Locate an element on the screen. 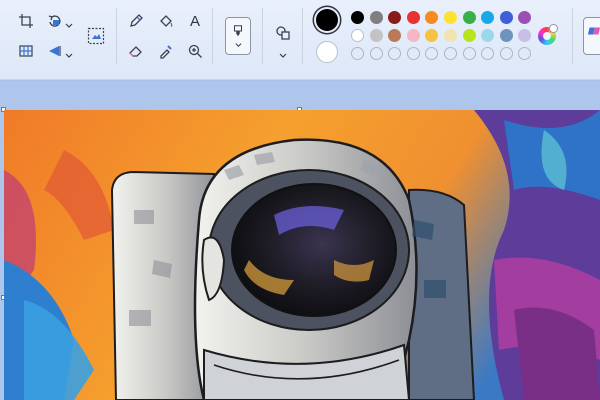 This screenshot has width=600, height=400. brush-button is located at coordinates (238, 36).